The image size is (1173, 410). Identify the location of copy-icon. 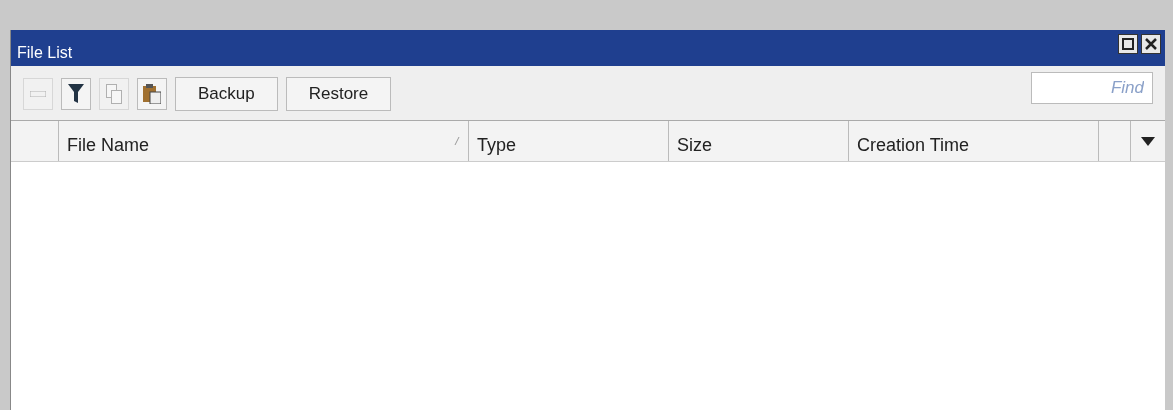
(114, 94).